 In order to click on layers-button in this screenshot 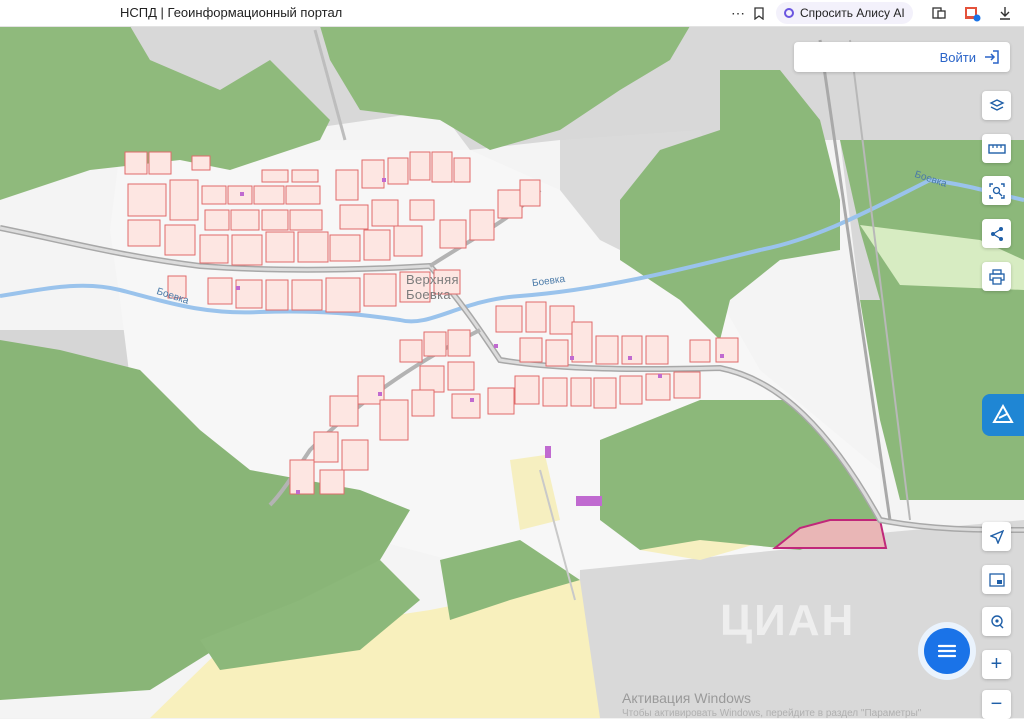, I will do `click(996, 105)`.